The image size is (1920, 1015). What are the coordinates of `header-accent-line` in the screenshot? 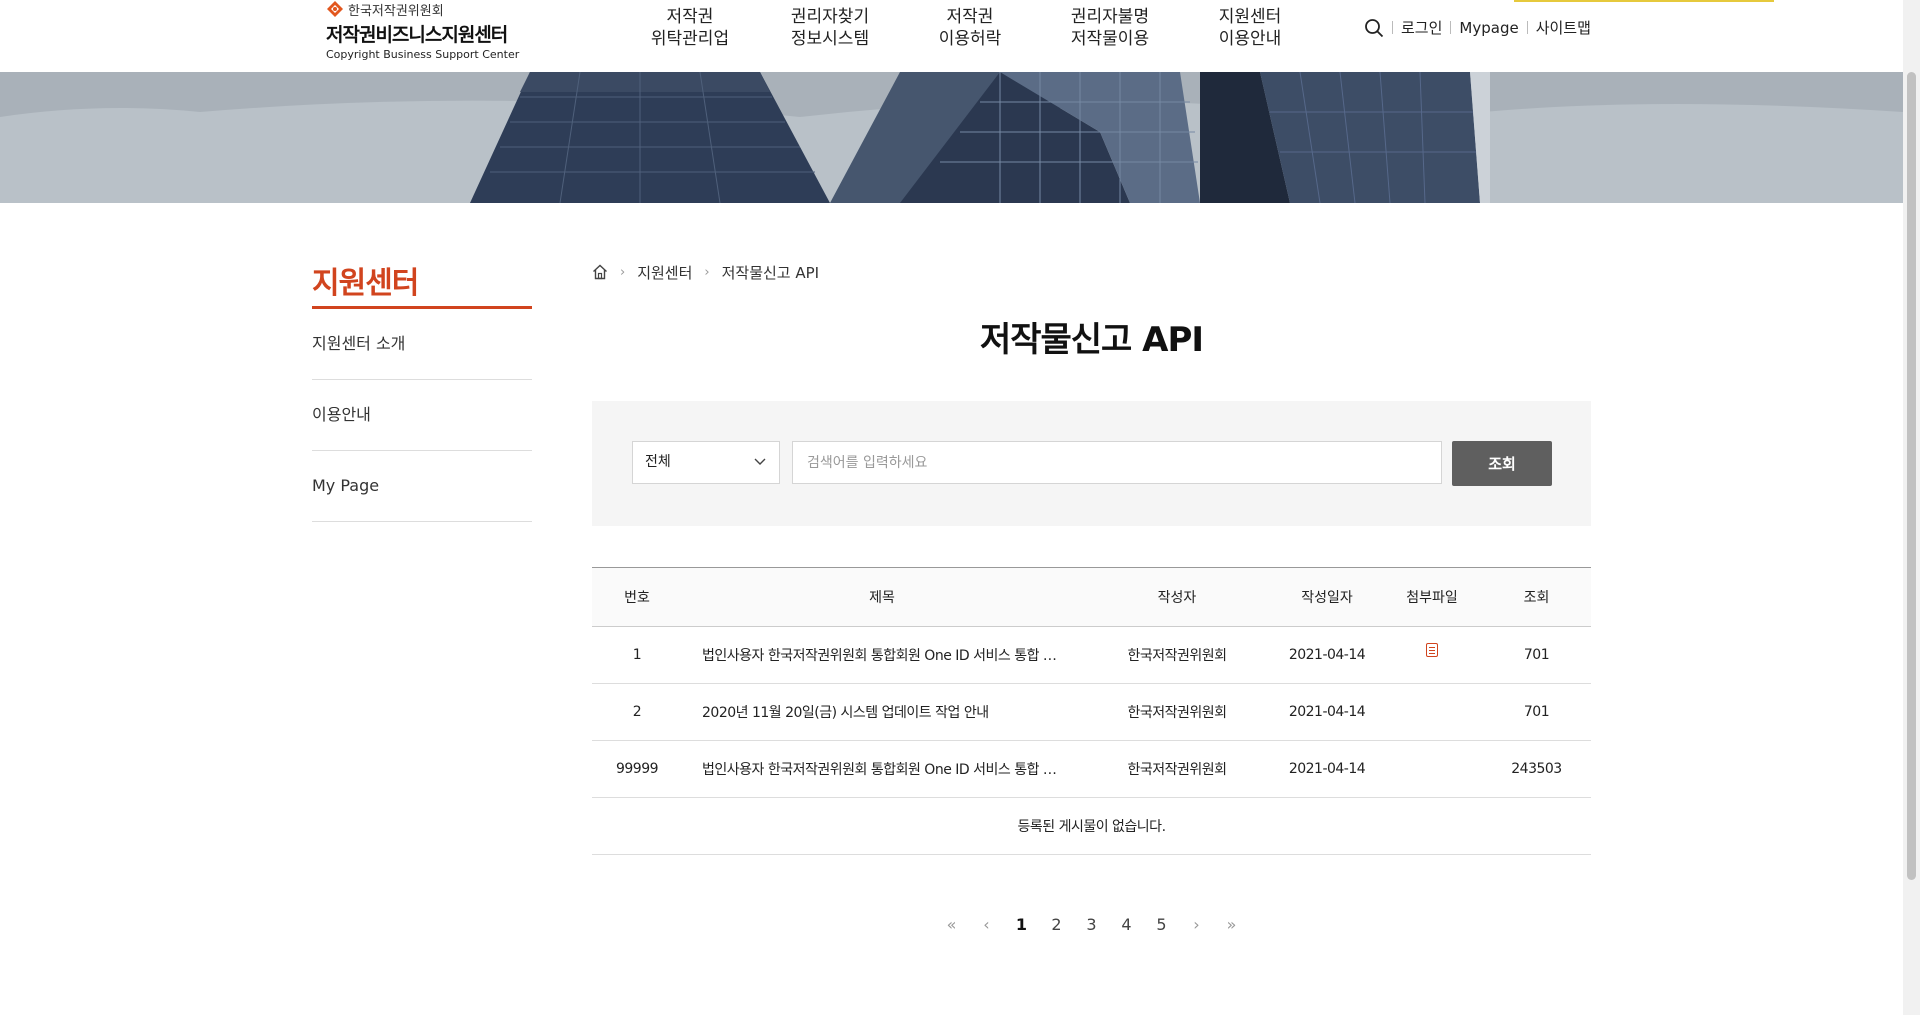 It's located at (1644, 1).